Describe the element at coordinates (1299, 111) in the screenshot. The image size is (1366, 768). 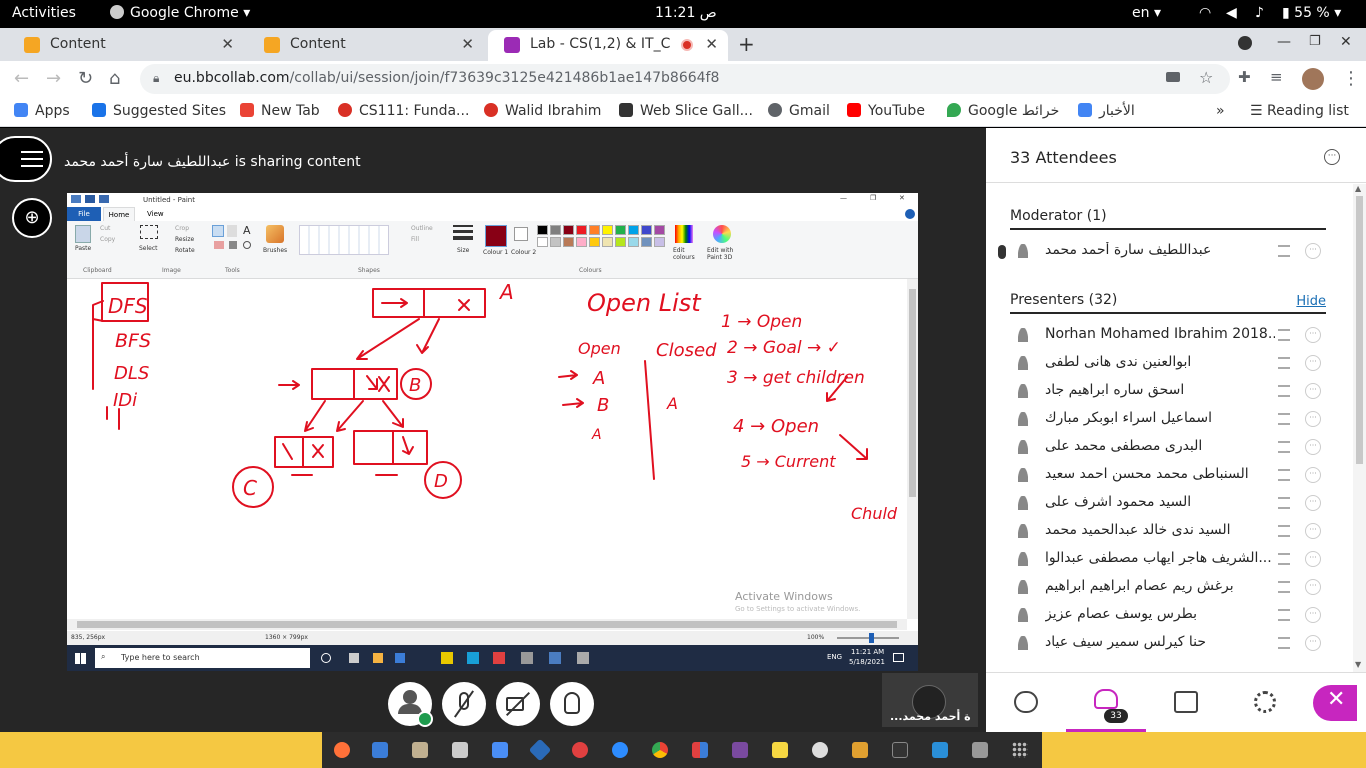
I see `reading-list-button: ☰ Reading list` at that location.